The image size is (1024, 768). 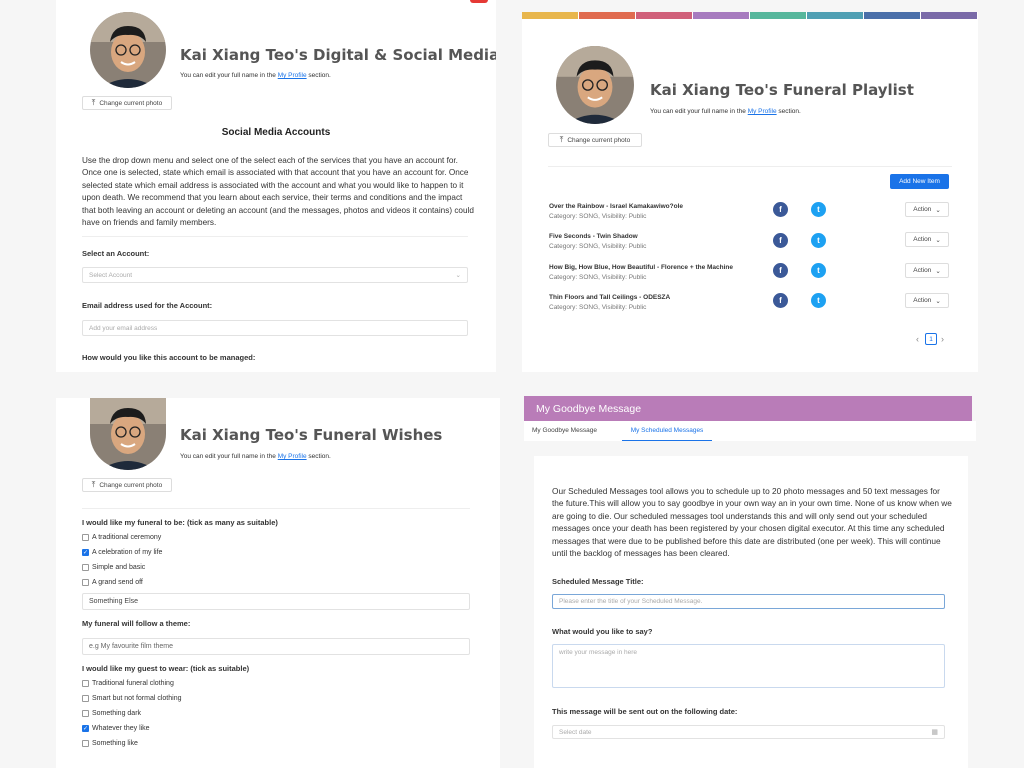 I want to click on checkbox-label: Something dark, so click(x=117, y=713).